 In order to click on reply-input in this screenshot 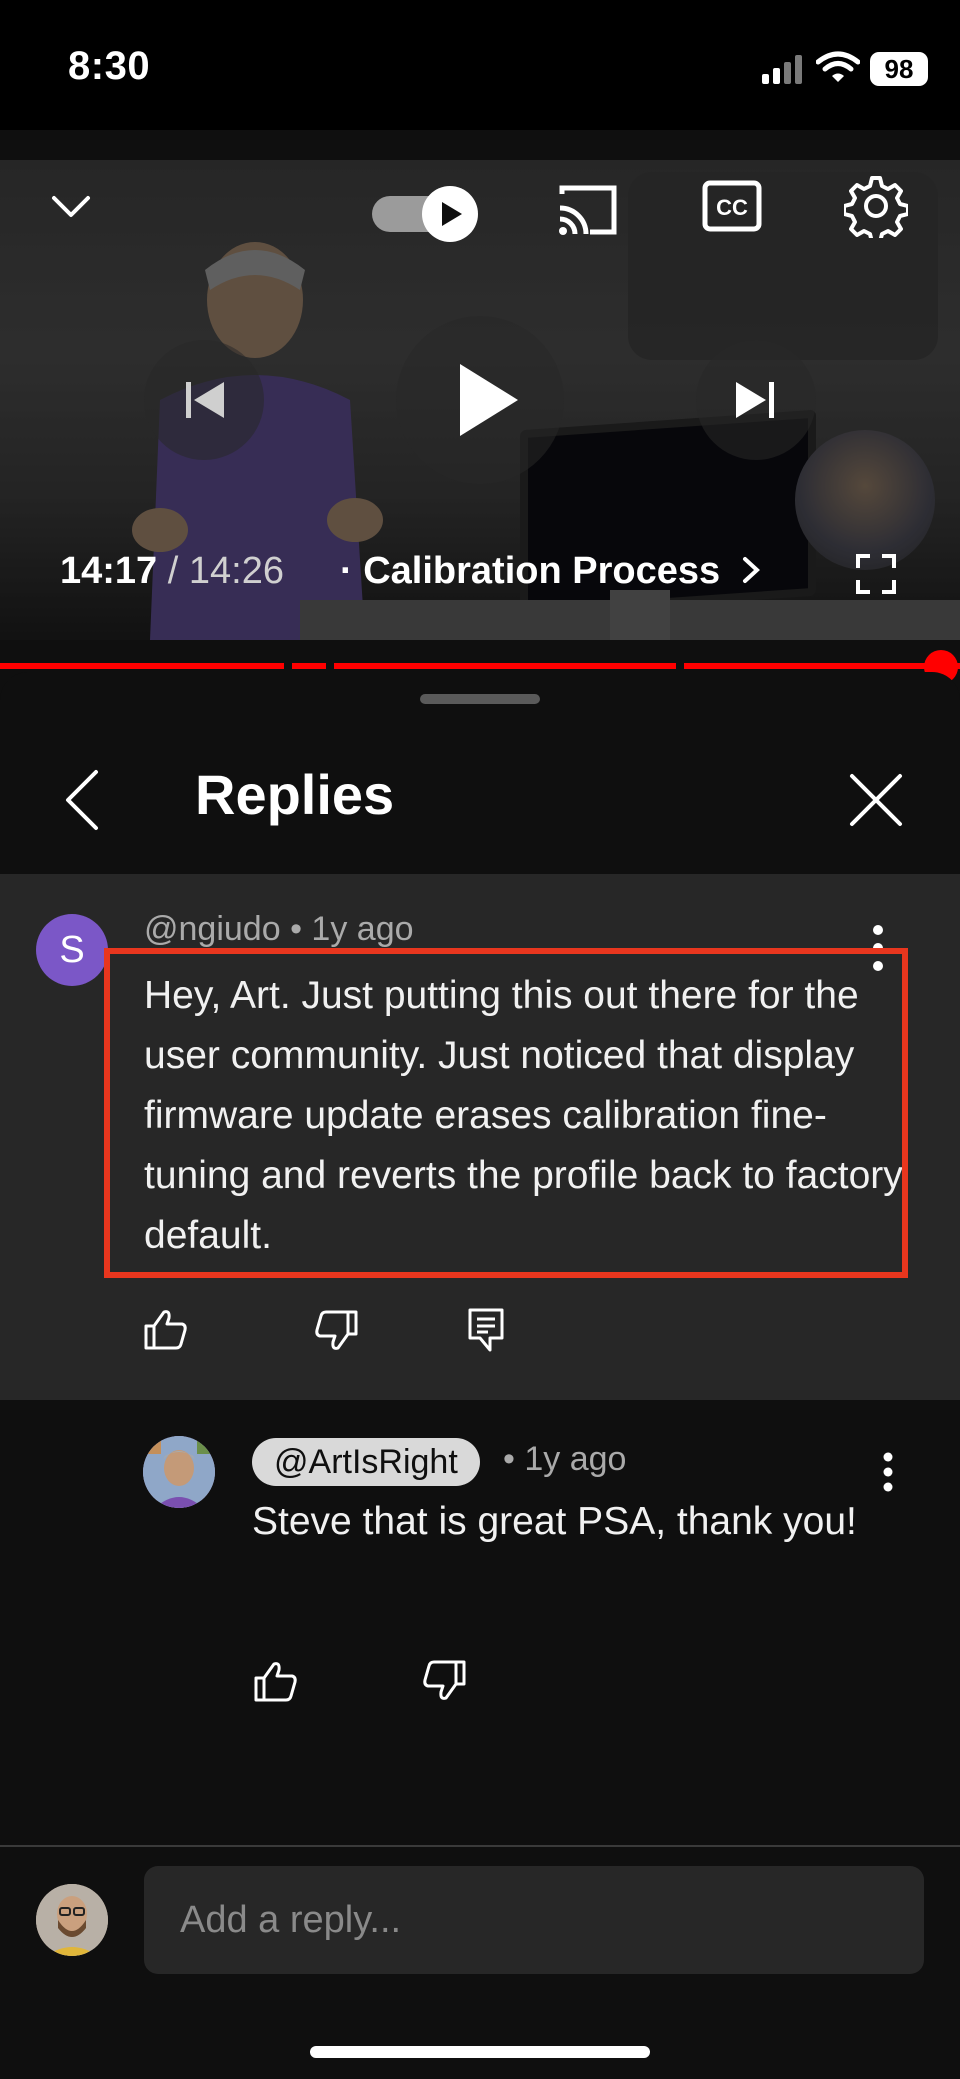, I will do `click(534, 1920)`.